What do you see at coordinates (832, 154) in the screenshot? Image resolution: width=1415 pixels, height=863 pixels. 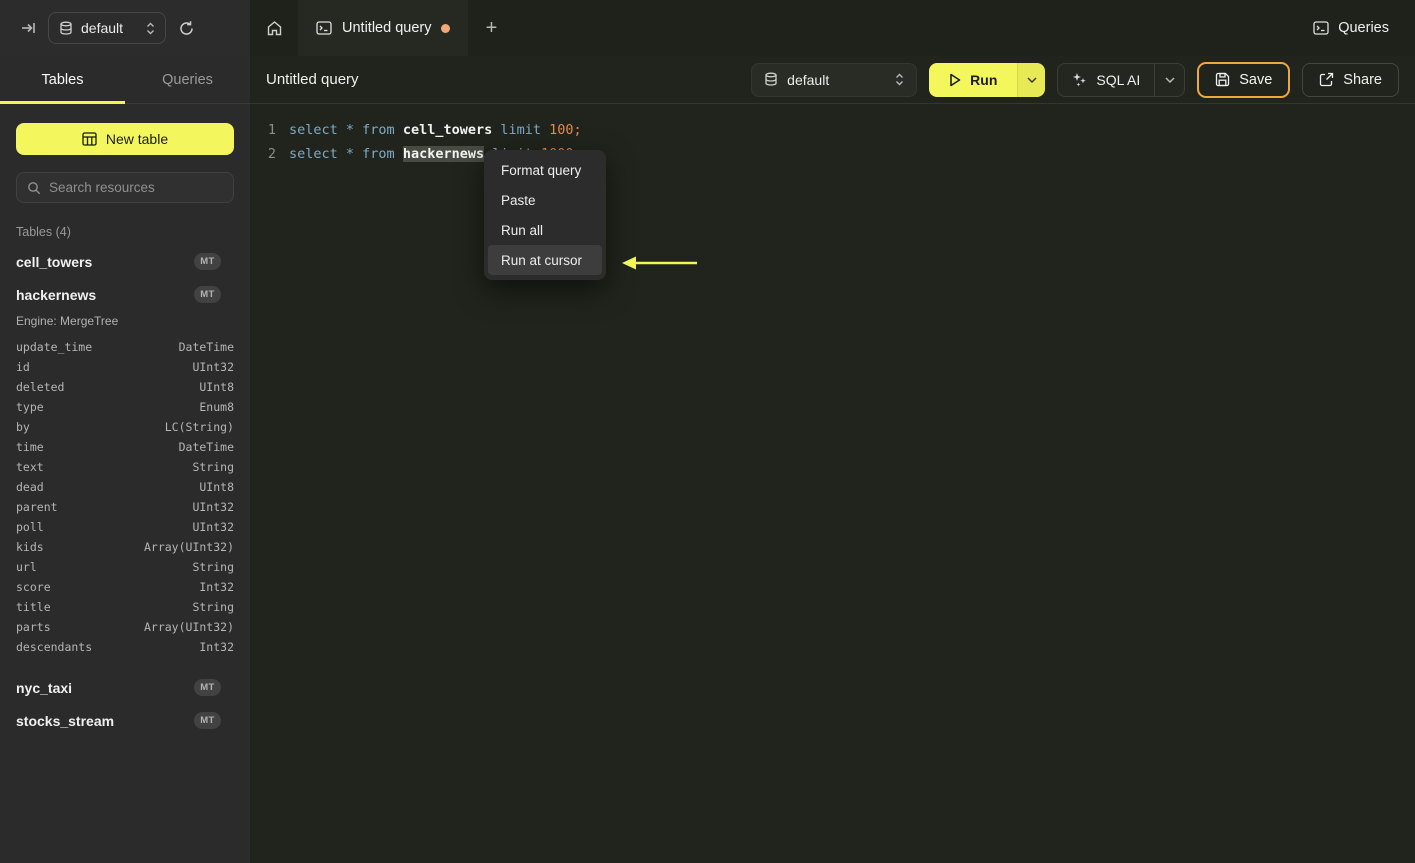 I see `code-line: 2select * from hackernews limit 1000` at bounding box center [832, 154].